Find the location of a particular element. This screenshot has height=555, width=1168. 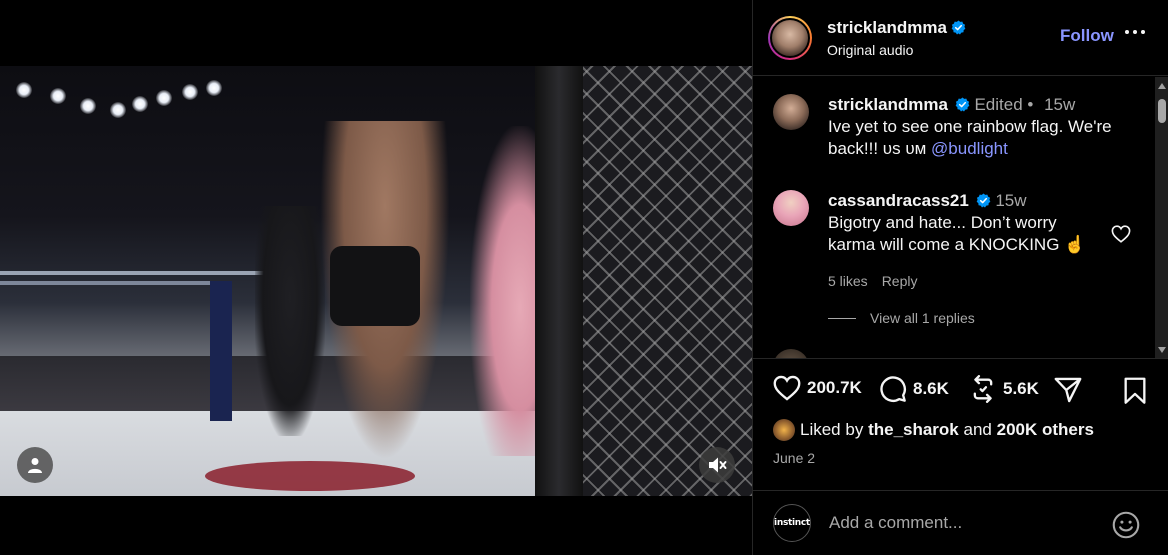

audio-label: Original audio is located at coordinates (896, 50).